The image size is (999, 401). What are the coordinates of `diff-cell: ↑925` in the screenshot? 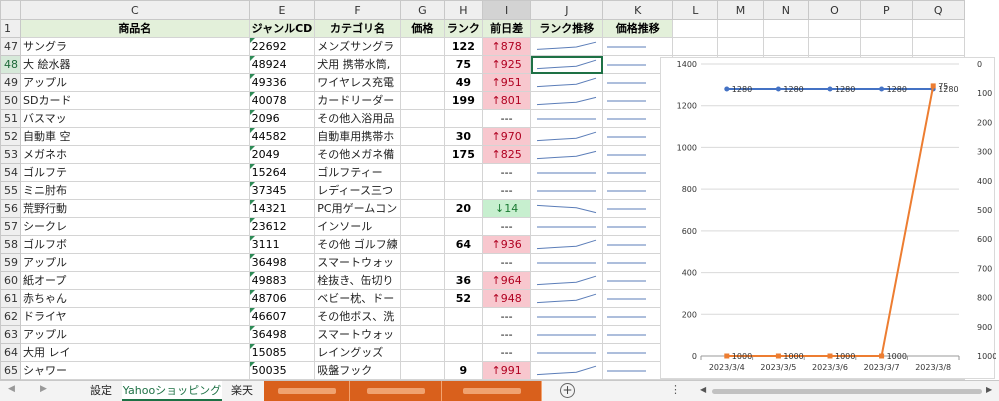 It's located at (506, 64).